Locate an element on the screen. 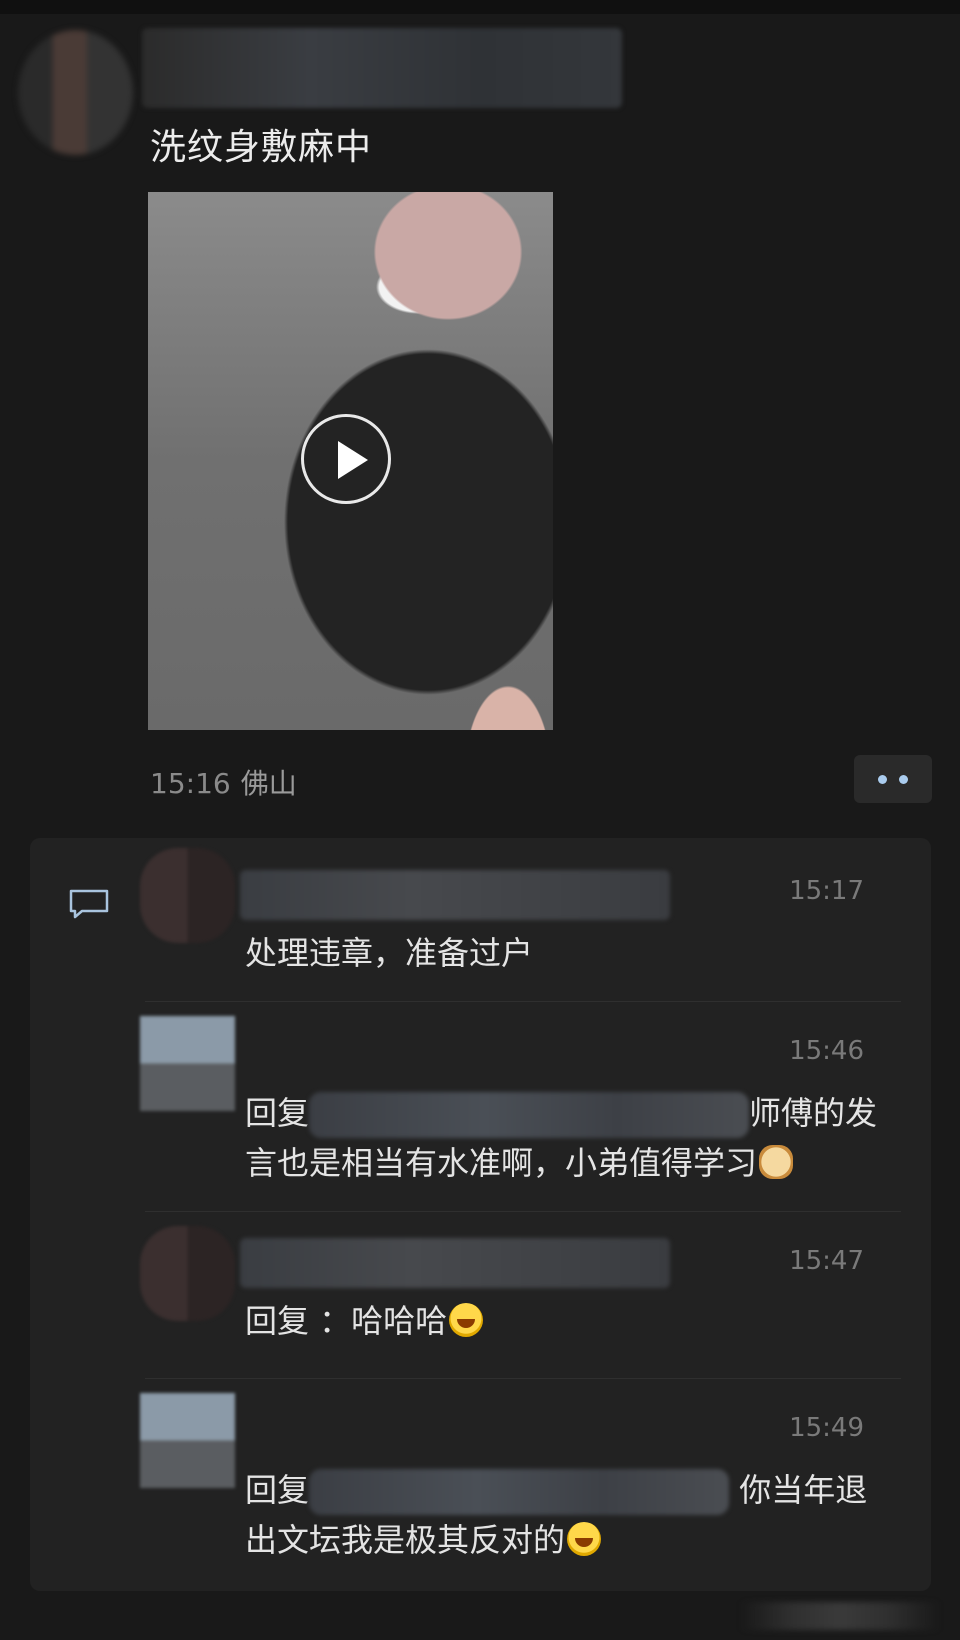 This screenshot has height=1640, width=960. status-bar is located at coordinates (480, 7).